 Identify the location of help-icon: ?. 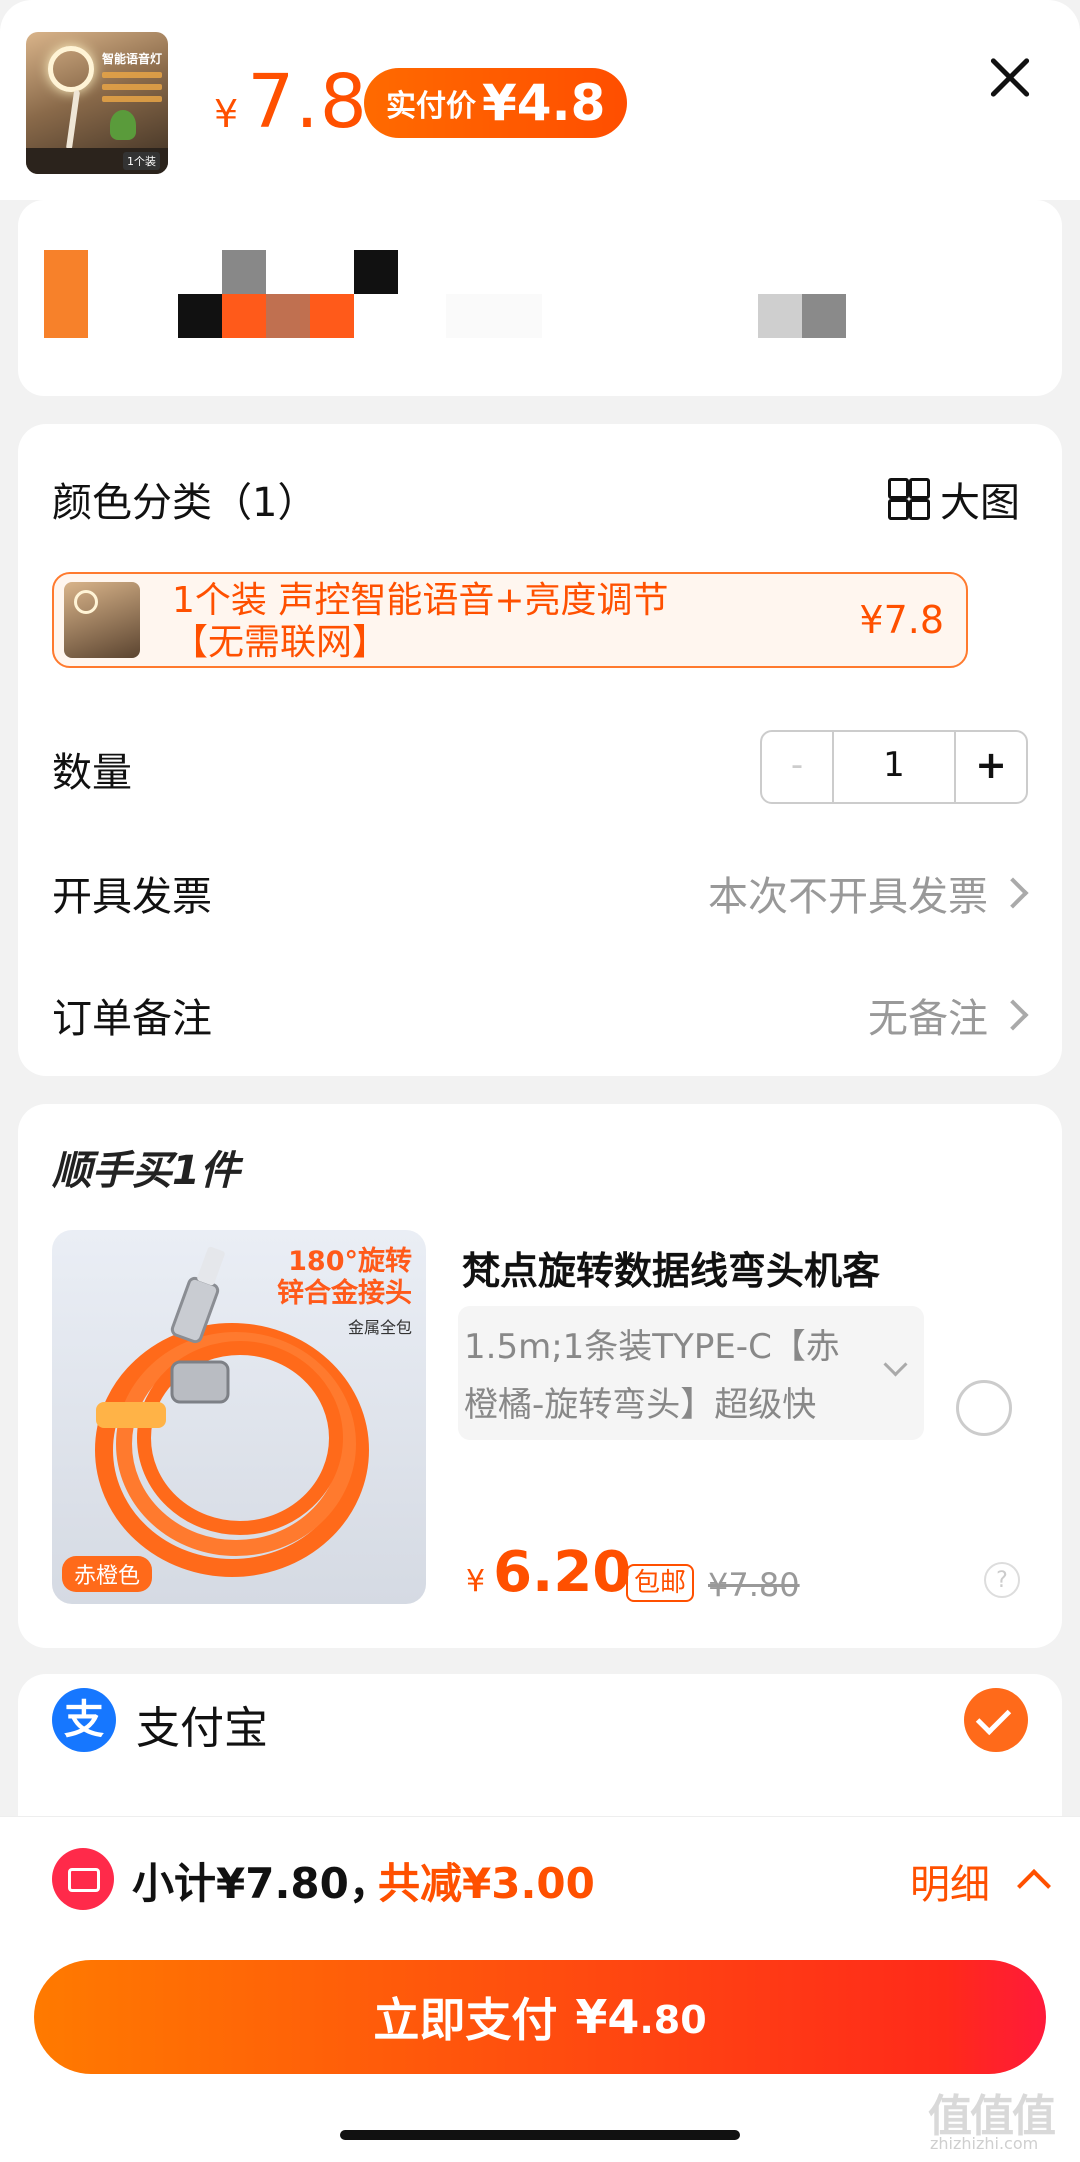
(1002, 1580).